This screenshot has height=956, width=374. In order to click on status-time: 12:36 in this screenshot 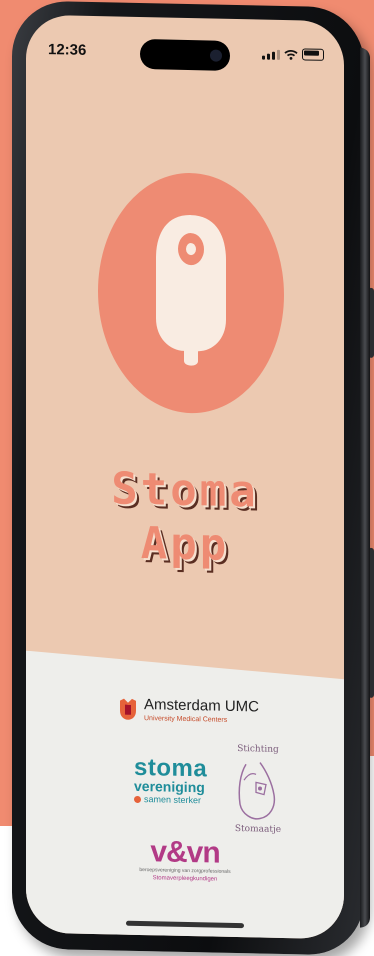, I will do `click(67, 50)`.